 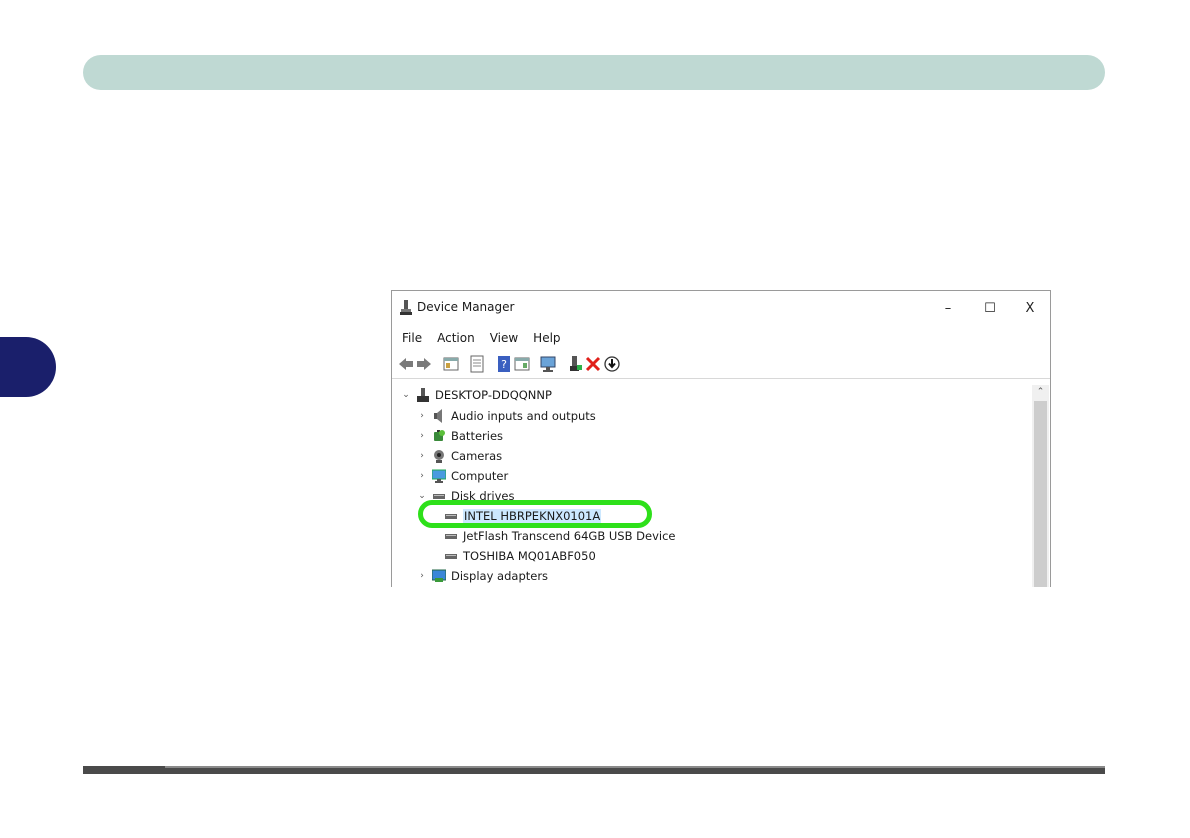 I want to click on chapter-tab, so click(x=28, y=367).